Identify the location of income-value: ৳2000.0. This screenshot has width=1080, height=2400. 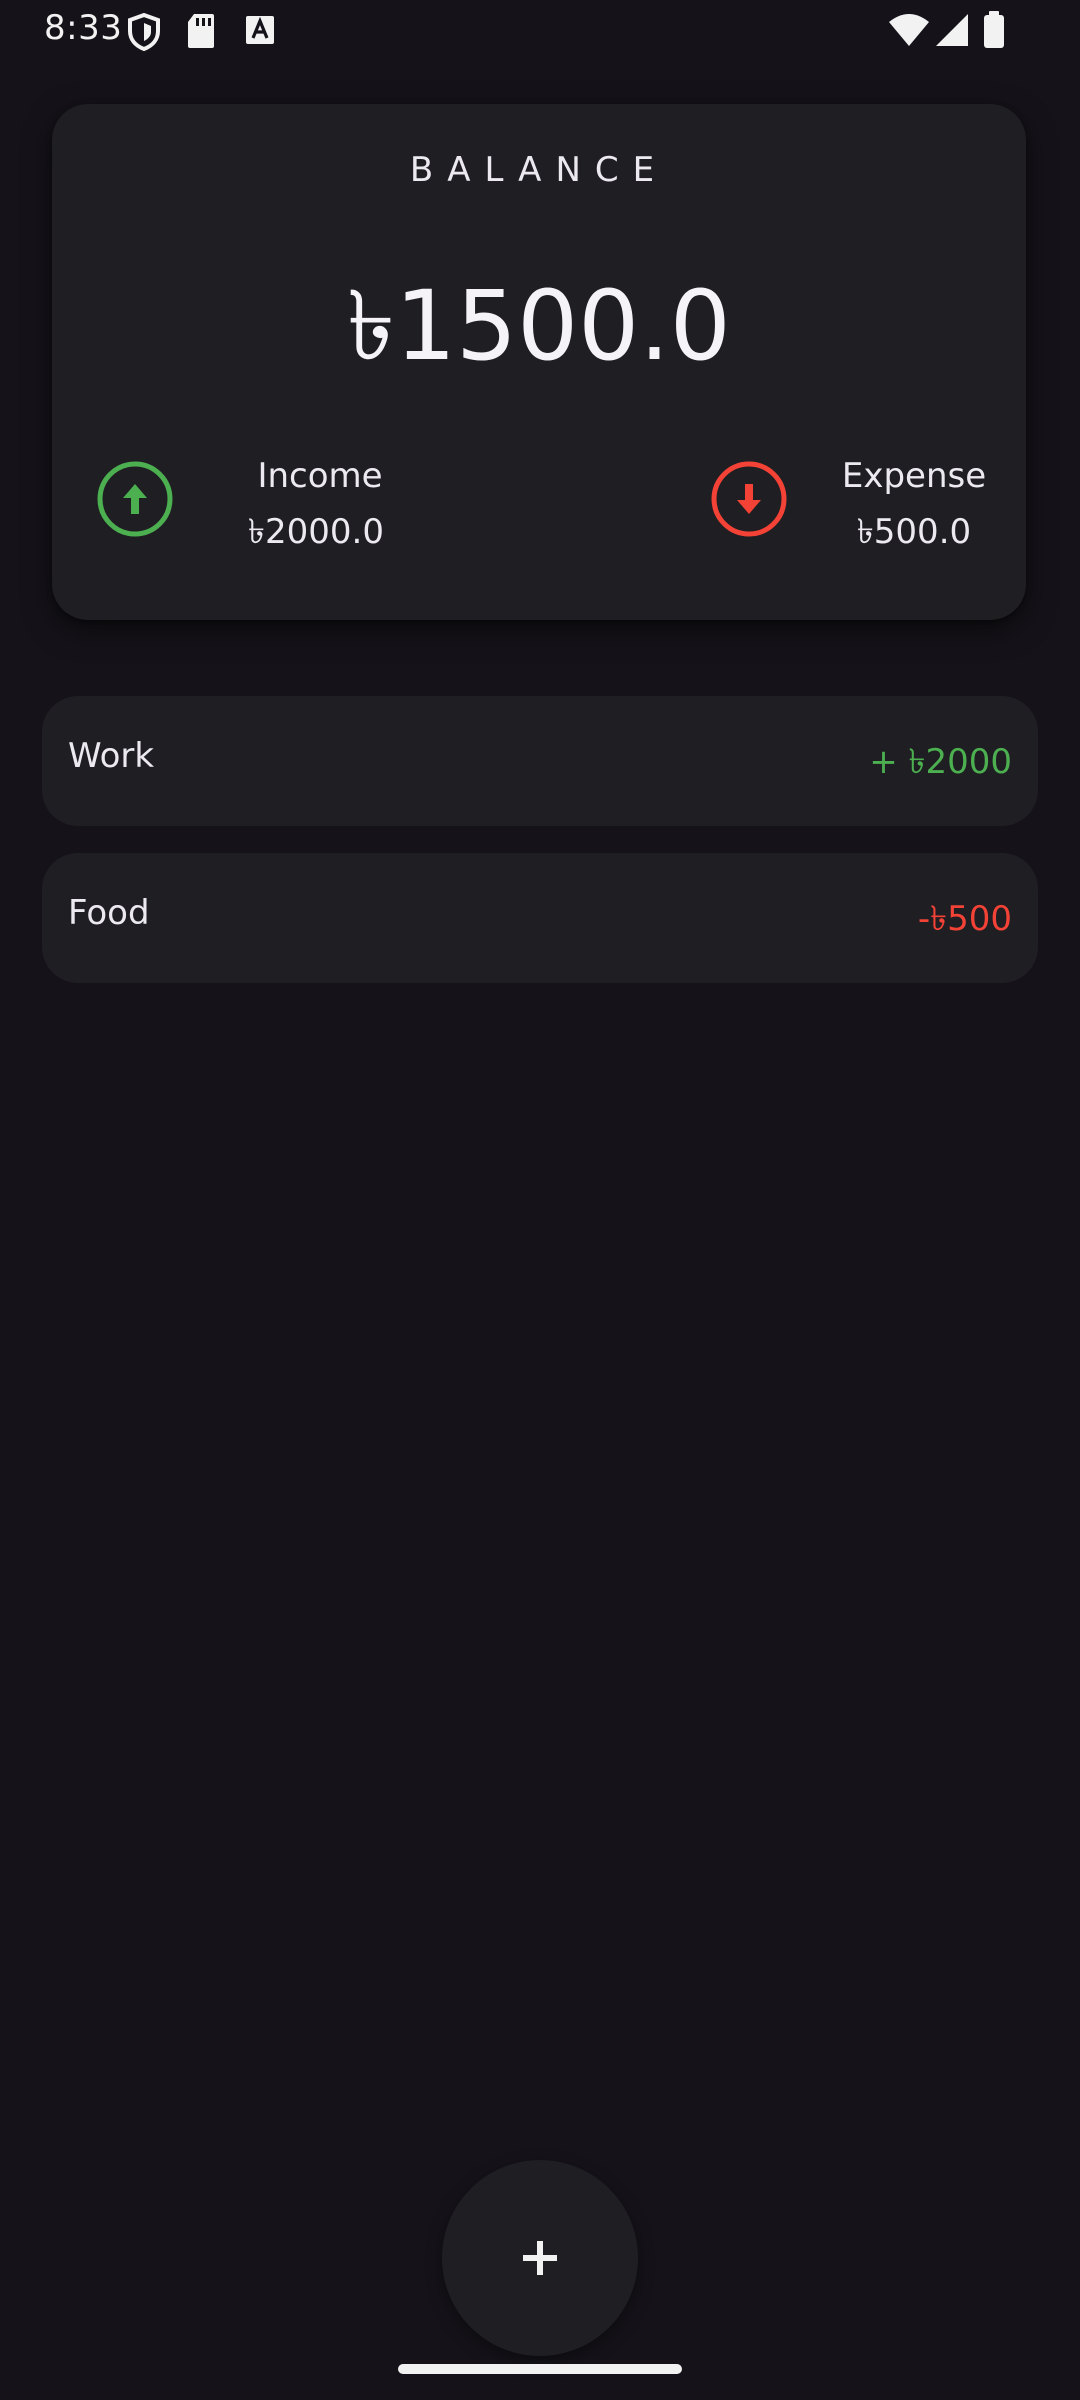
(316, 532).